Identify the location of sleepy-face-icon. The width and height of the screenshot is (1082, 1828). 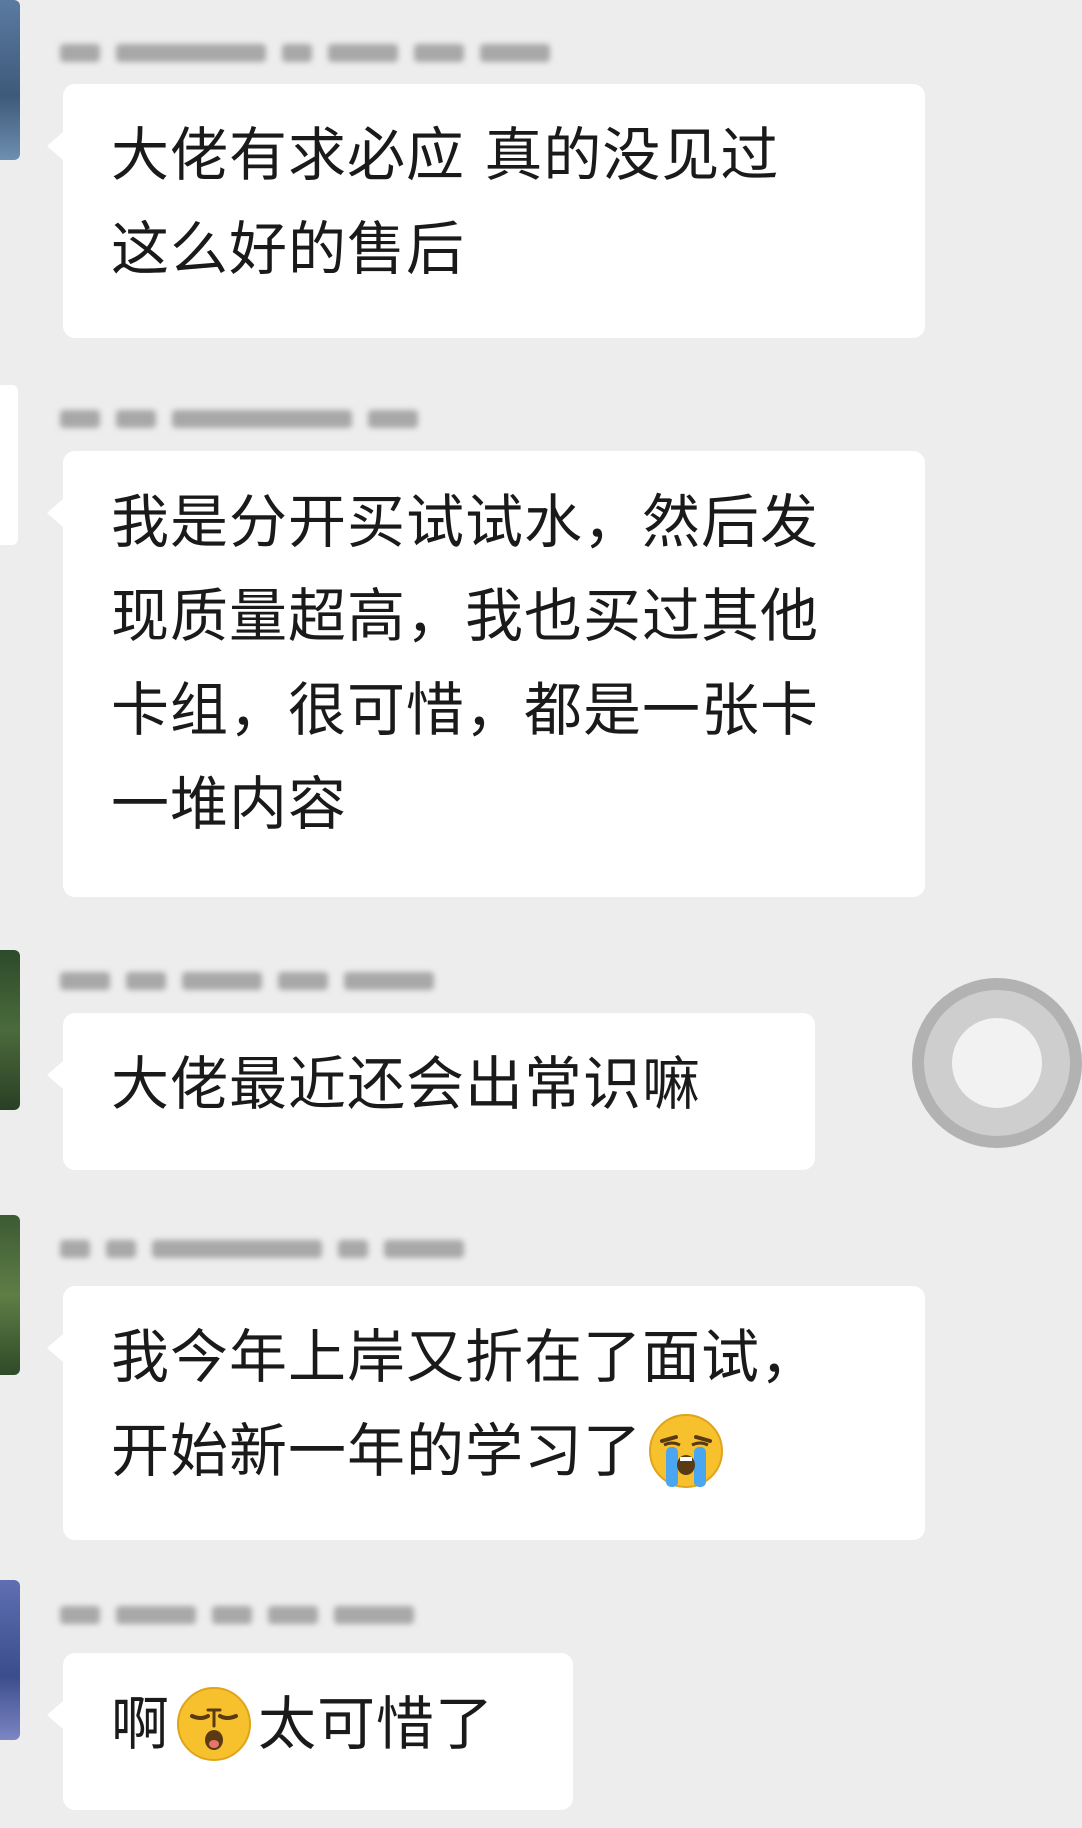
(214, 1723).